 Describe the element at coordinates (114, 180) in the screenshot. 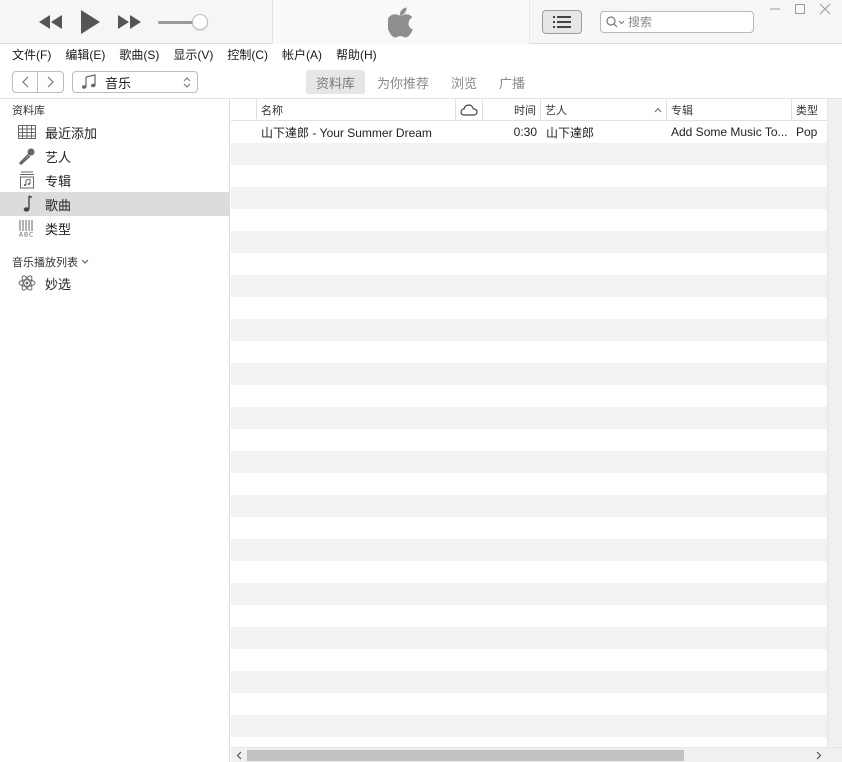

I see `sidebar-item-albums: 专辑` at that location.